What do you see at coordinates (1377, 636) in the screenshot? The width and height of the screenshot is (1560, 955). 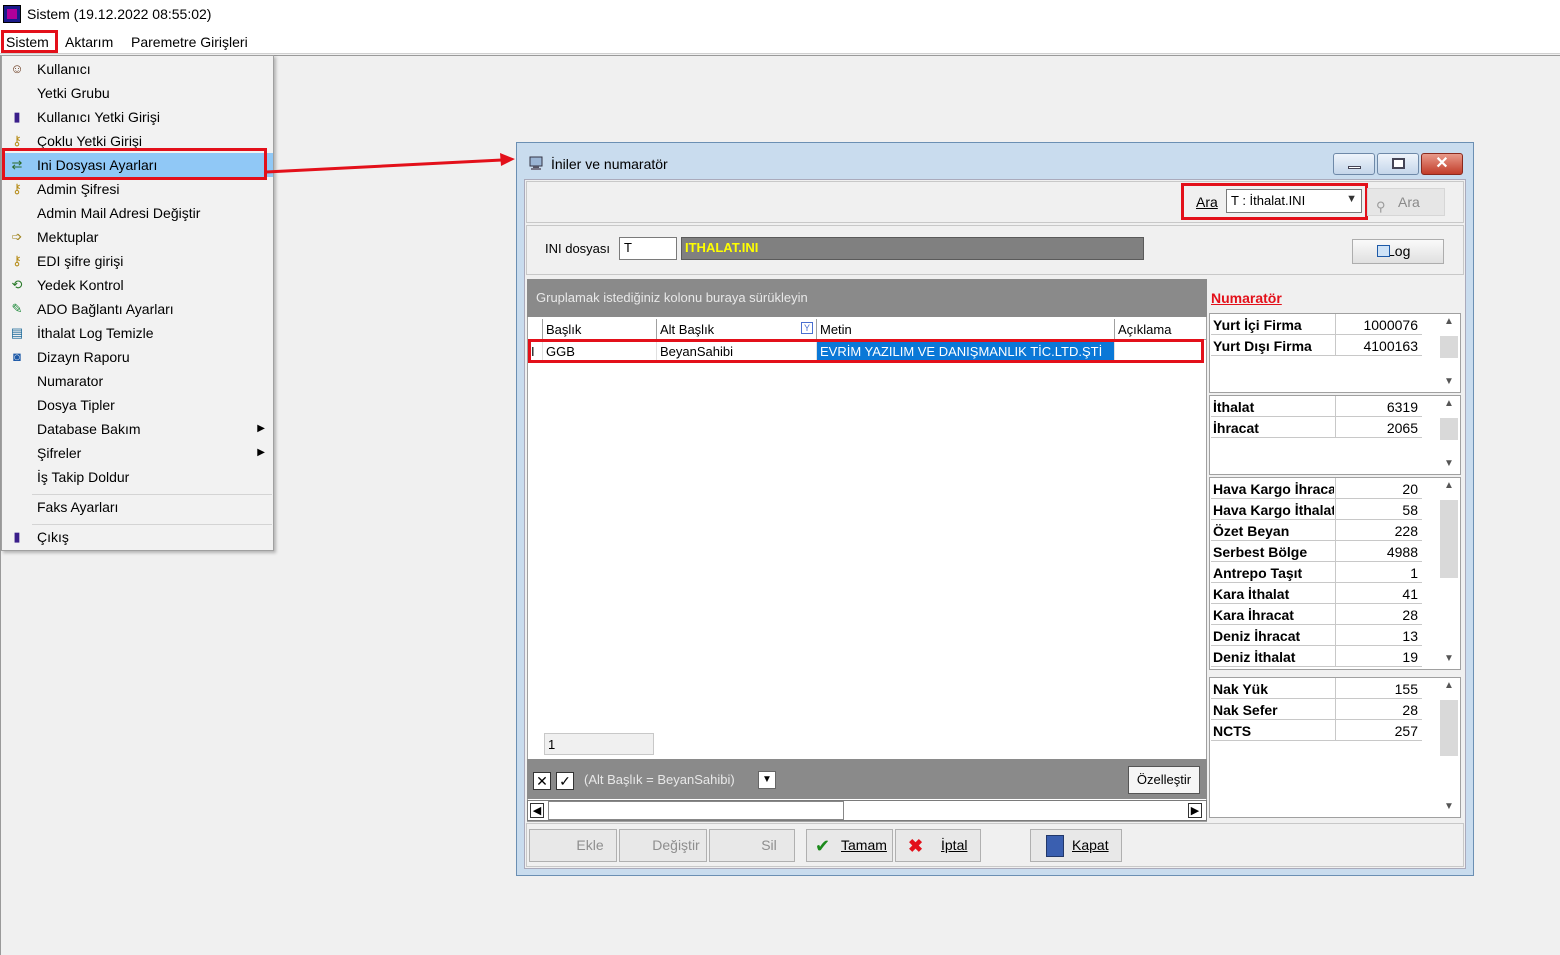 I see `numerator-value: 13` at bounding box center [1377, 636].